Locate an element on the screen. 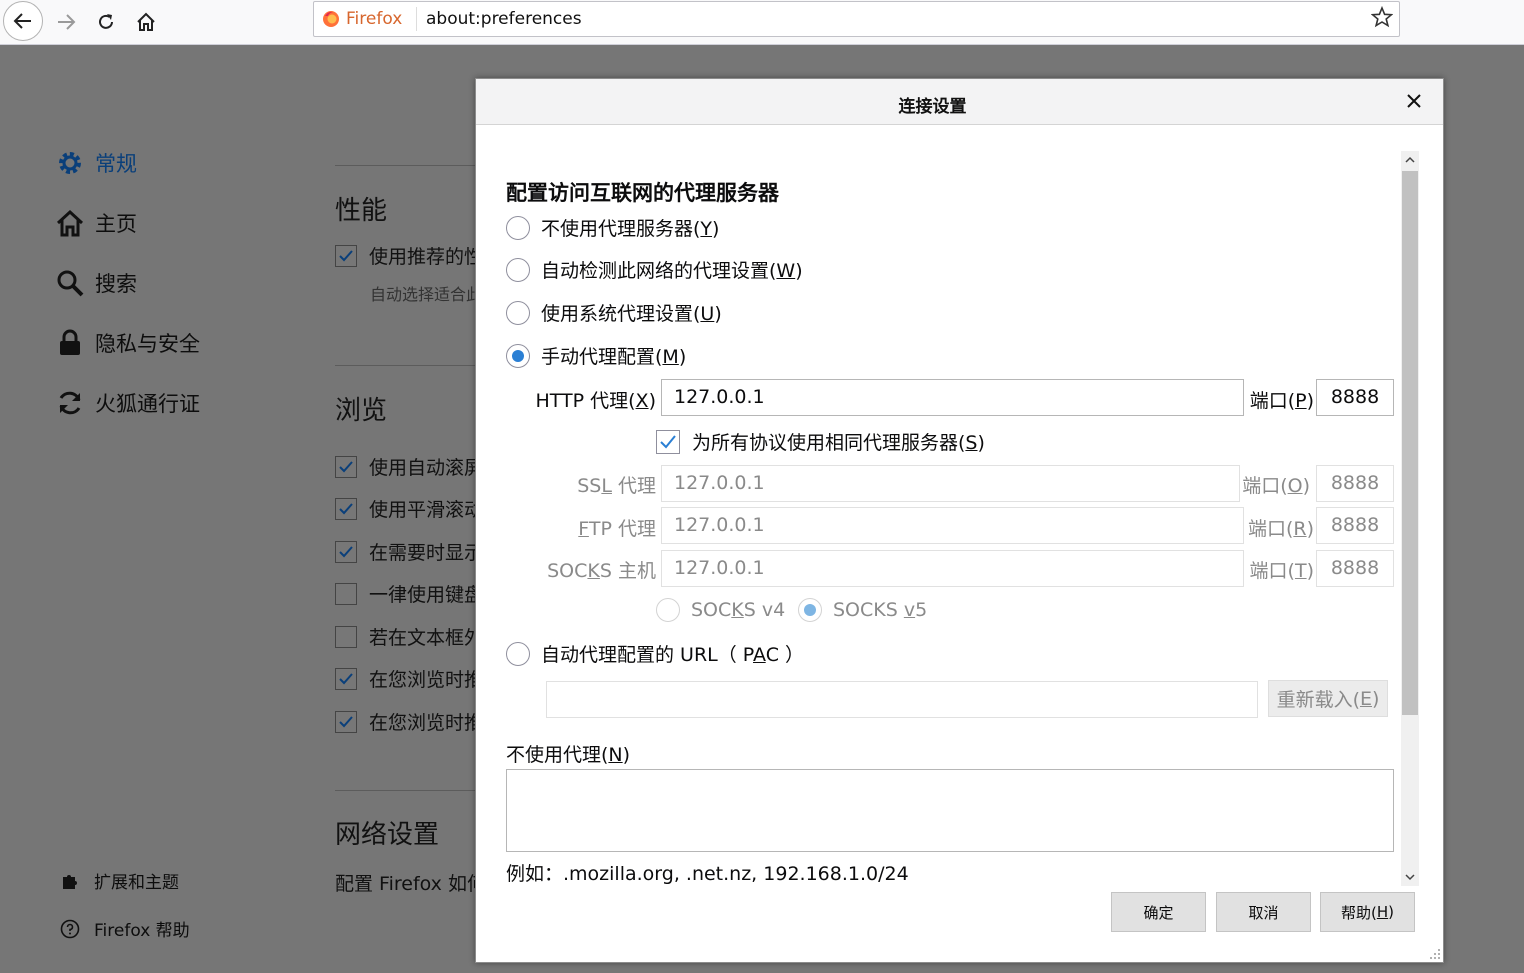  sidebar-item-privacy: 隐私与安全 is located at coordinates (127, 343).